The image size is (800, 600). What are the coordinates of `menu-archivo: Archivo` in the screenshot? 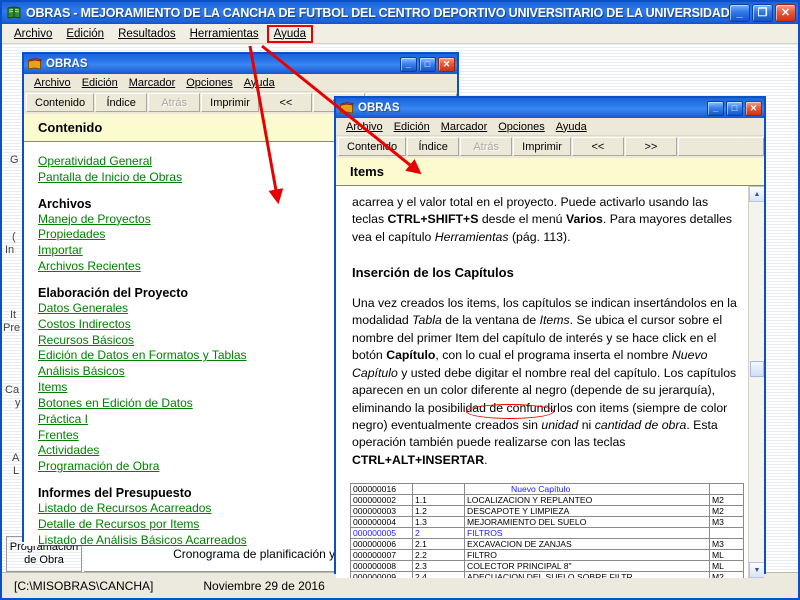 It's located at (33, 34).